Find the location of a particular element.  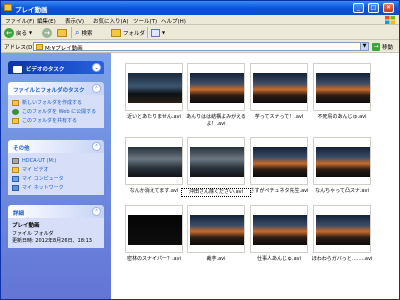

task-label: このフォルダを共有する is located at coordinates (50, 121).